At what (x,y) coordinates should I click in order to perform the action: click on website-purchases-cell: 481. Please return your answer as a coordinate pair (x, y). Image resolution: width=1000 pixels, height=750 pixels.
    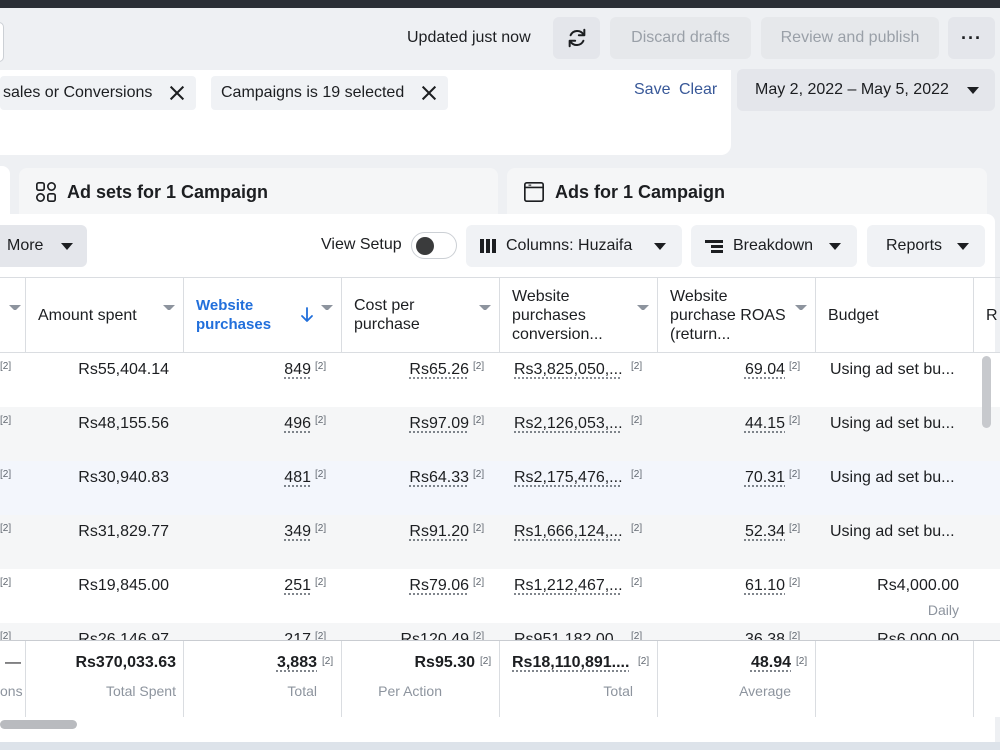
    Looking at the image, I should click on (297, 478).